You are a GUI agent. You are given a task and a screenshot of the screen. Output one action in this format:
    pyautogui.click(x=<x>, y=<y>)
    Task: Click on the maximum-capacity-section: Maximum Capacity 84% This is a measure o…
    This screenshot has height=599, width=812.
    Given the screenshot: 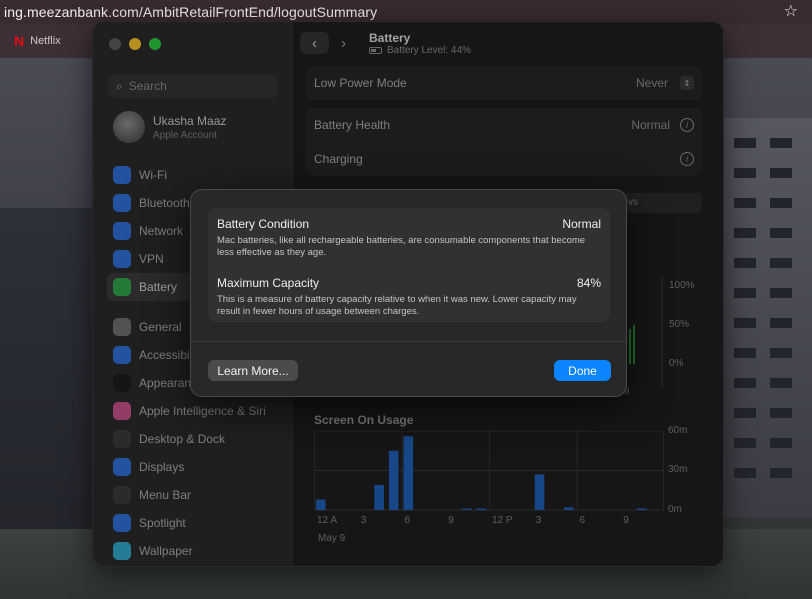 What is the action you would take?
    pyautogui.click(x=409, y=297)
    